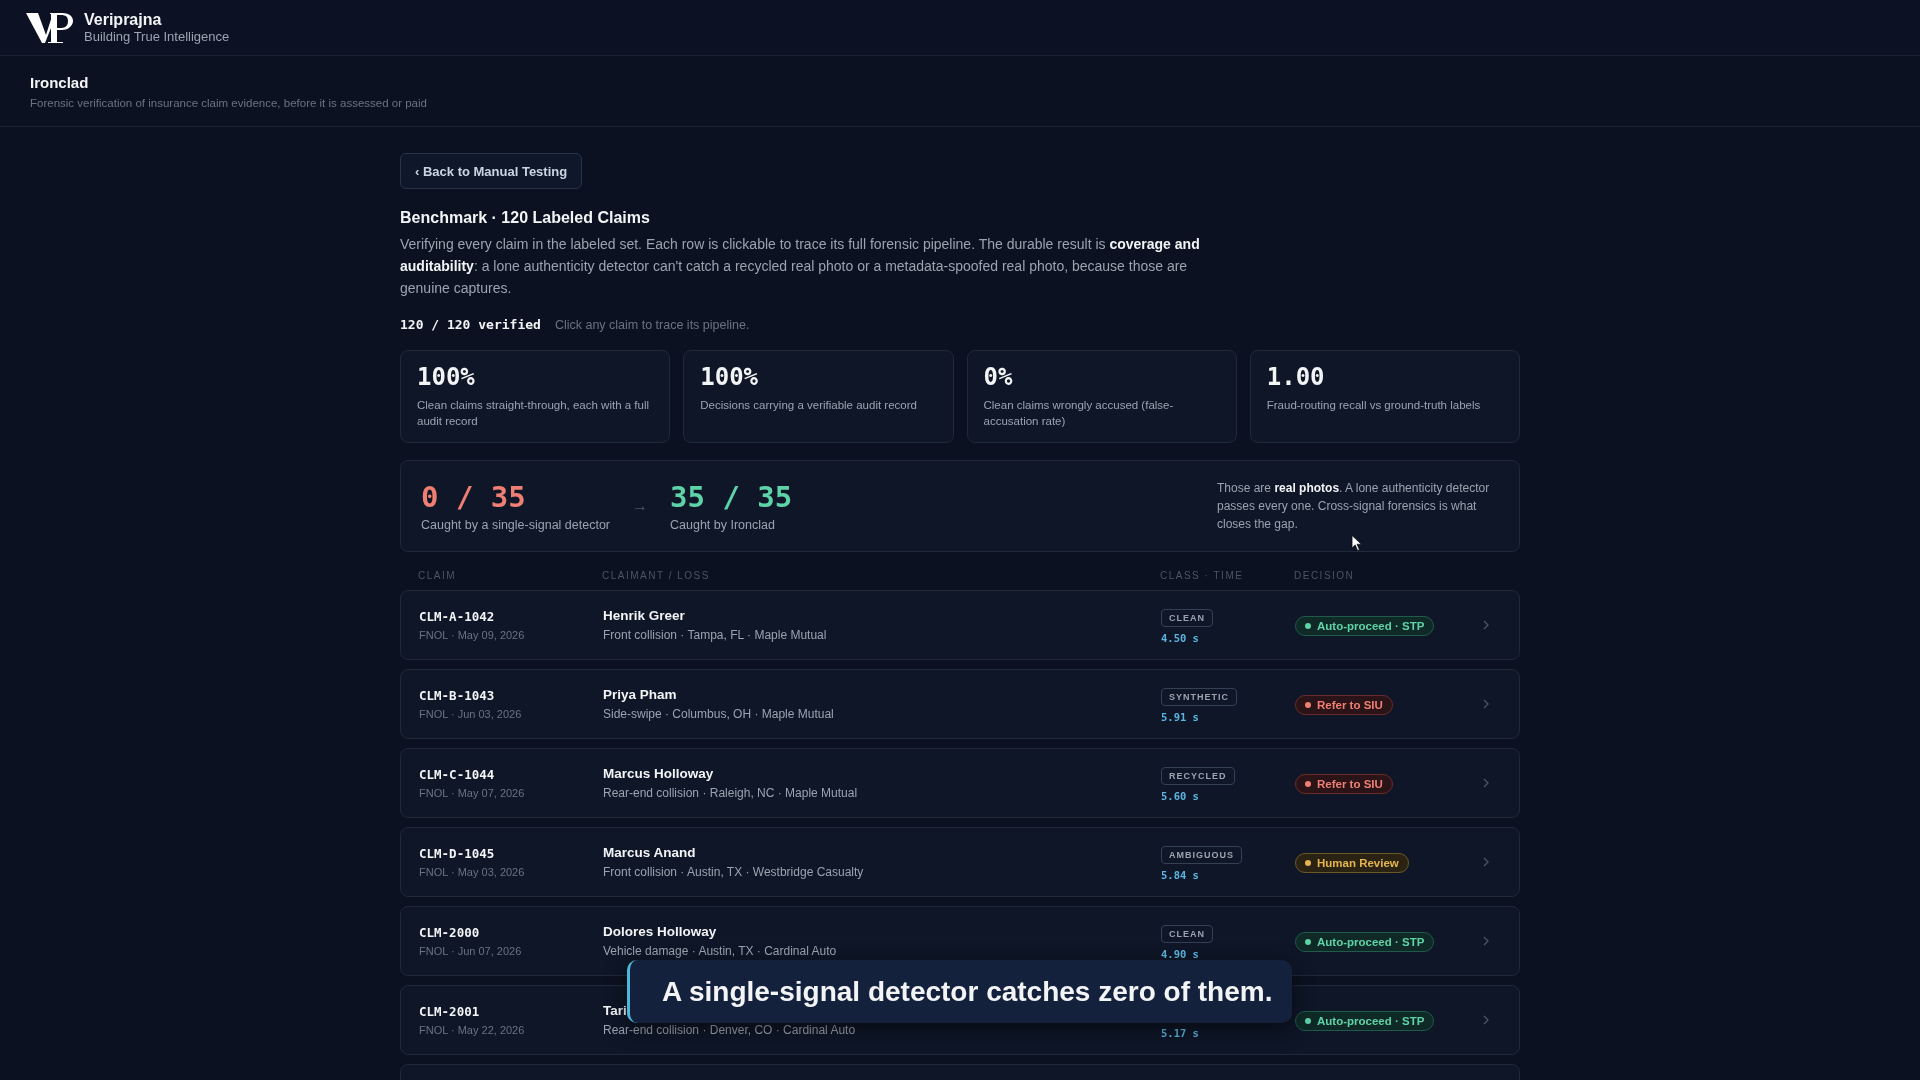 Image resolution: width=1920 pixels, height=1080 pixels. I want to click on processing-time: 4.50 s, so click(1180, 638).